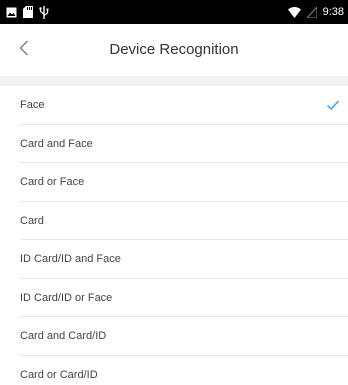  What do you see at coordinates (184, 221) in the screenshot?
I see `option-card: Card` at bounding box center [184, 221].